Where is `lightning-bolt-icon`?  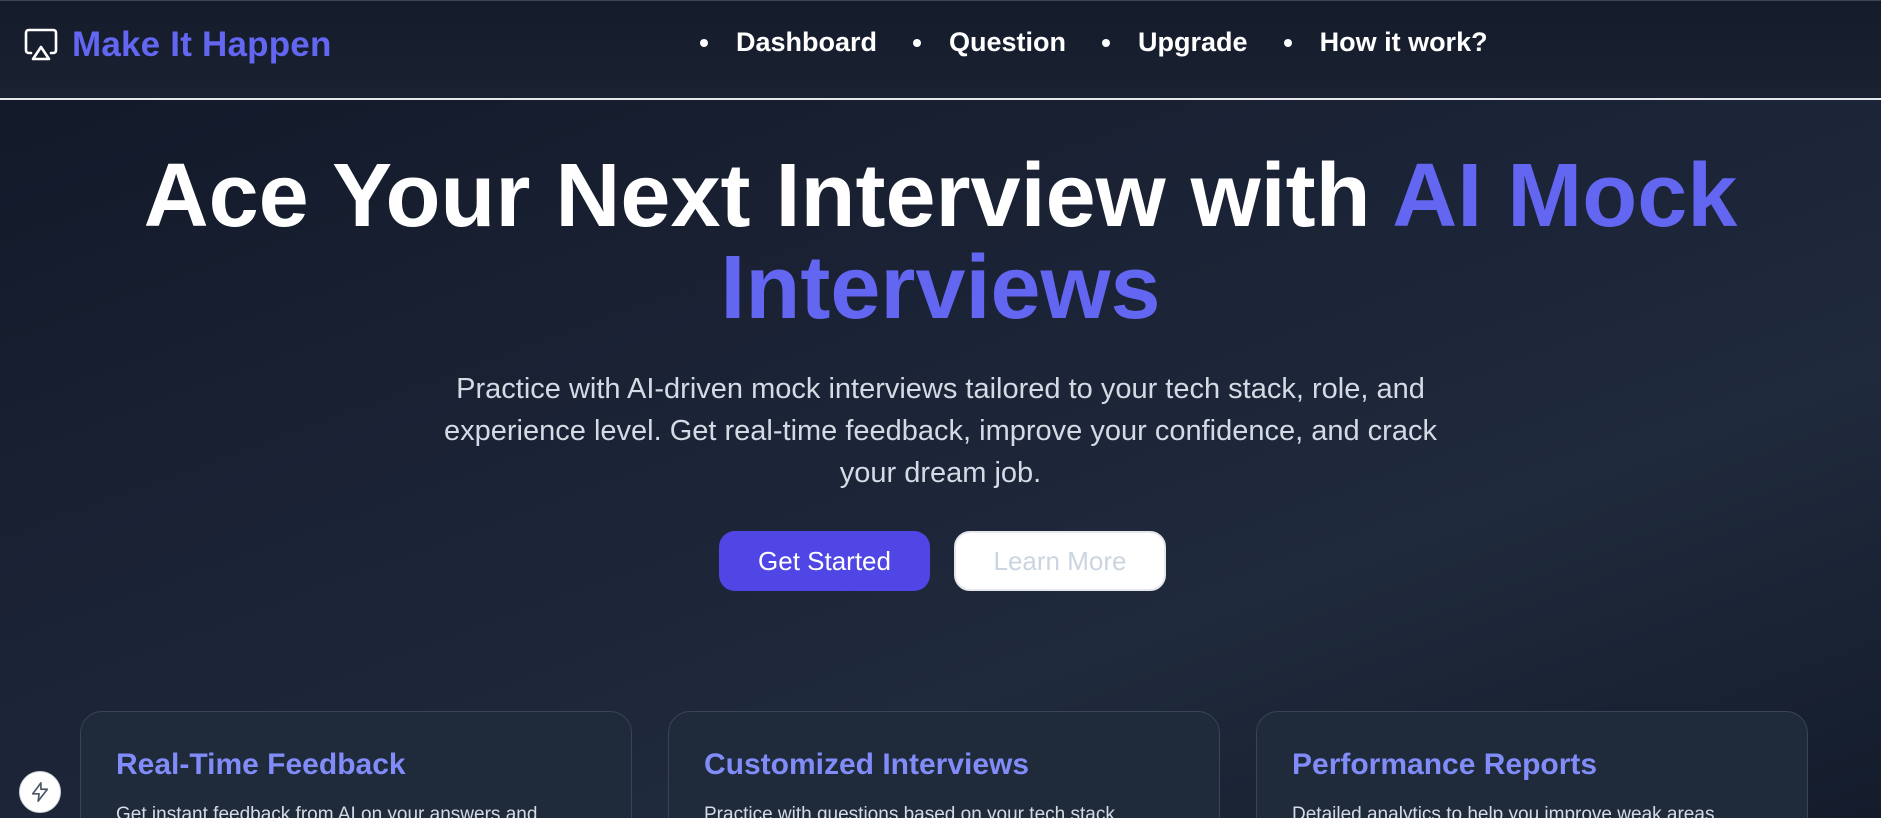
lightning-bolt-icon is located at coordinates (40, 792).